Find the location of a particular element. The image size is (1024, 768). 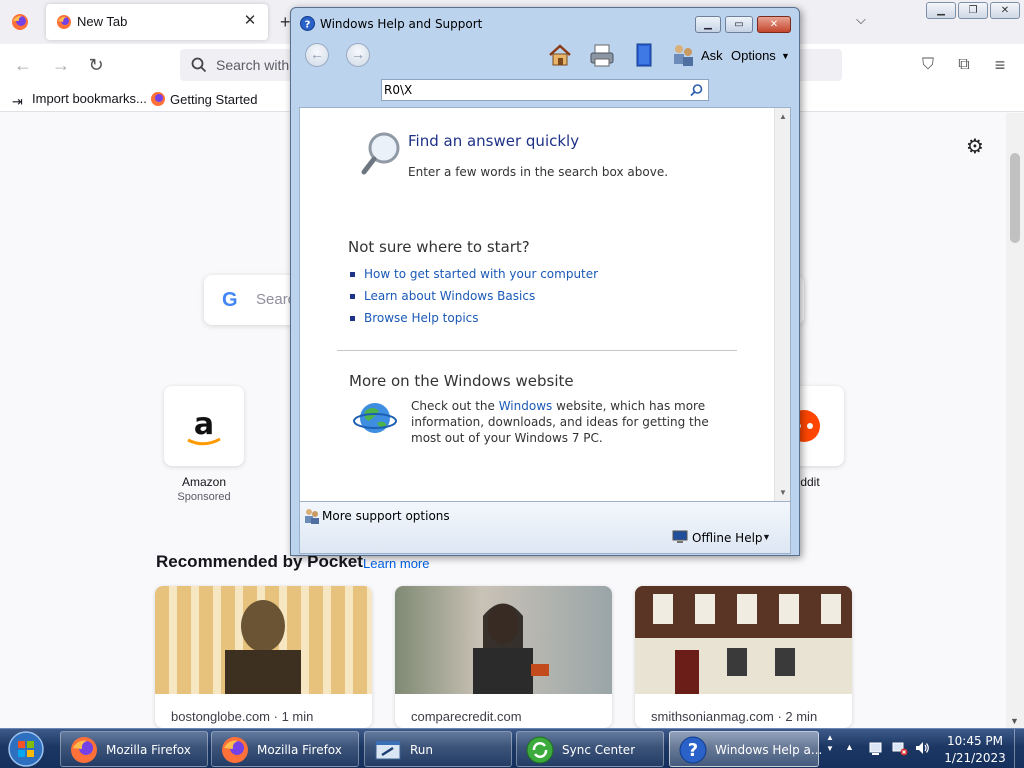

network-disconnected-icon is located at coordinates (900, 748).